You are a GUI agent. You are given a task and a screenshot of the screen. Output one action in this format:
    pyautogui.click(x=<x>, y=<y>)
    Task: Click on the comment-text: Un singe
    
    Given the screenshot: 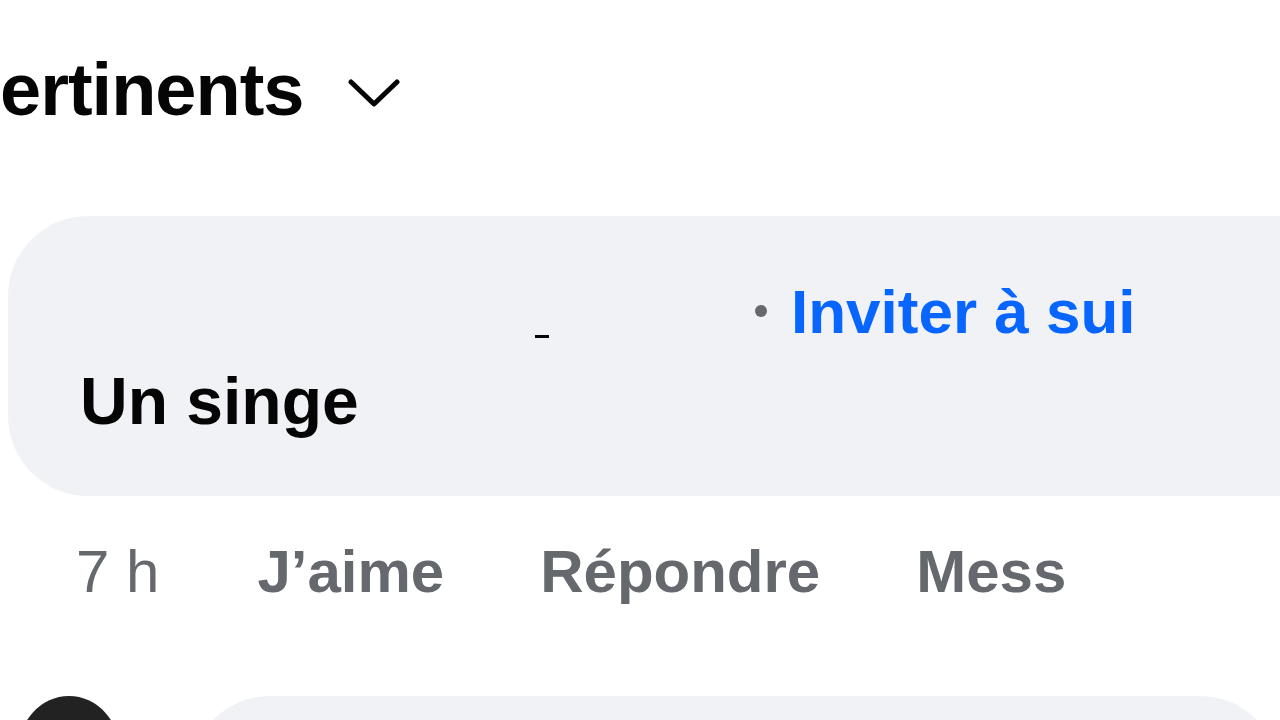 What is the action you would take?
    pyautogui.click(x=220, y=401)
    